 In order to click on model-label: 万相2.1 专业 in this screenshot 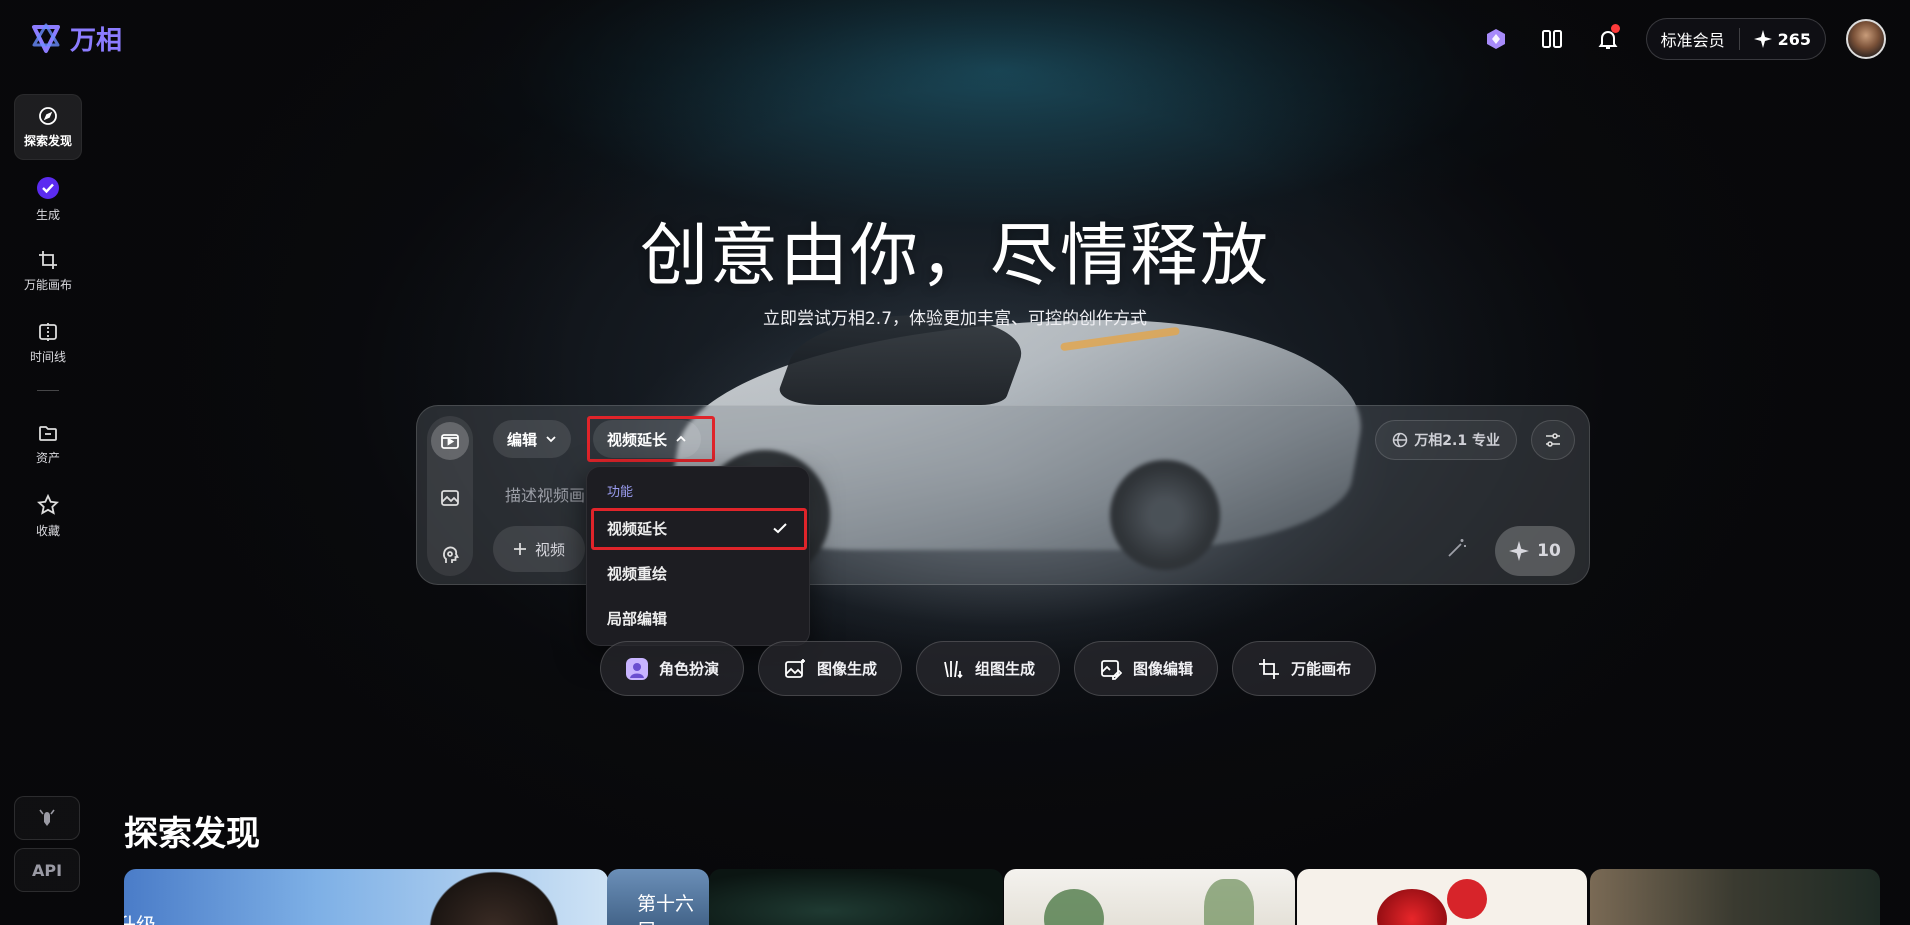, I will do `click(1457, 441)`.